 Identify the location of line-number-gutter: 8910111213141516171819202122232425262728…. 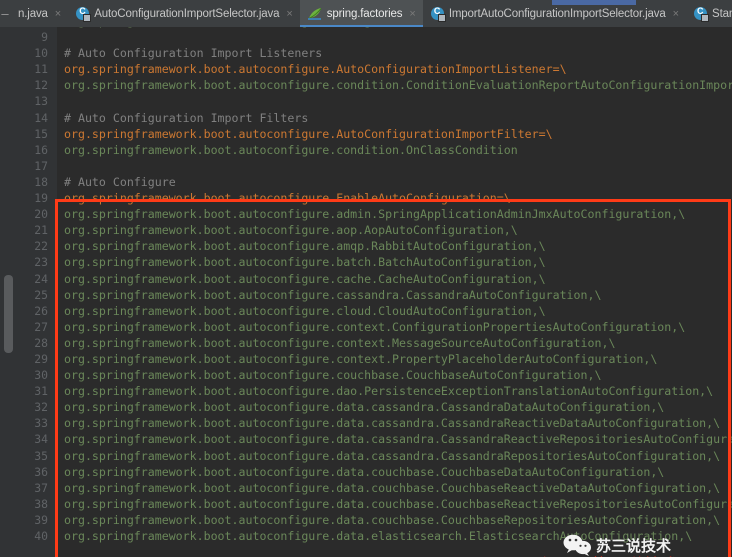
(37, 292).